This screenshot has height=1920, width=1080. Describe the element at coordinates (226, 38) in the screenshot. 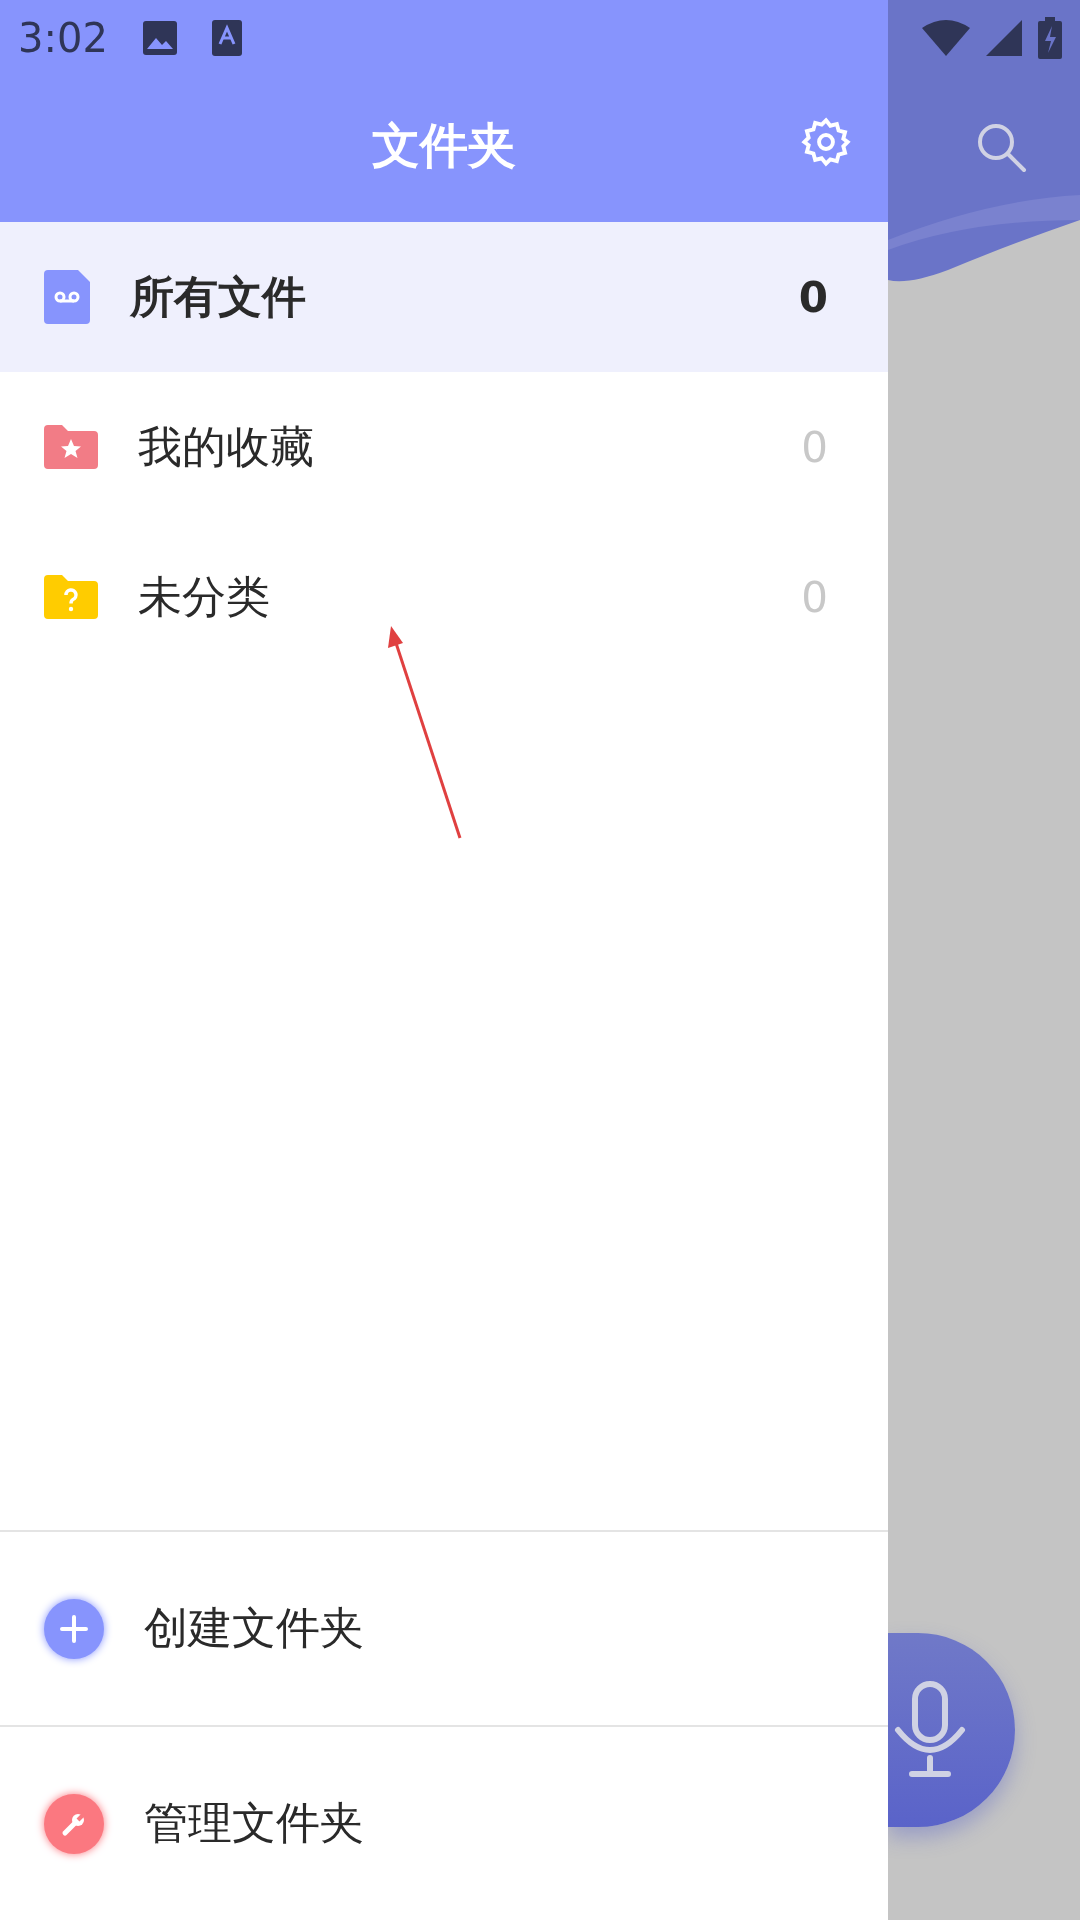

I see `keyboard-language-icon` at that location.